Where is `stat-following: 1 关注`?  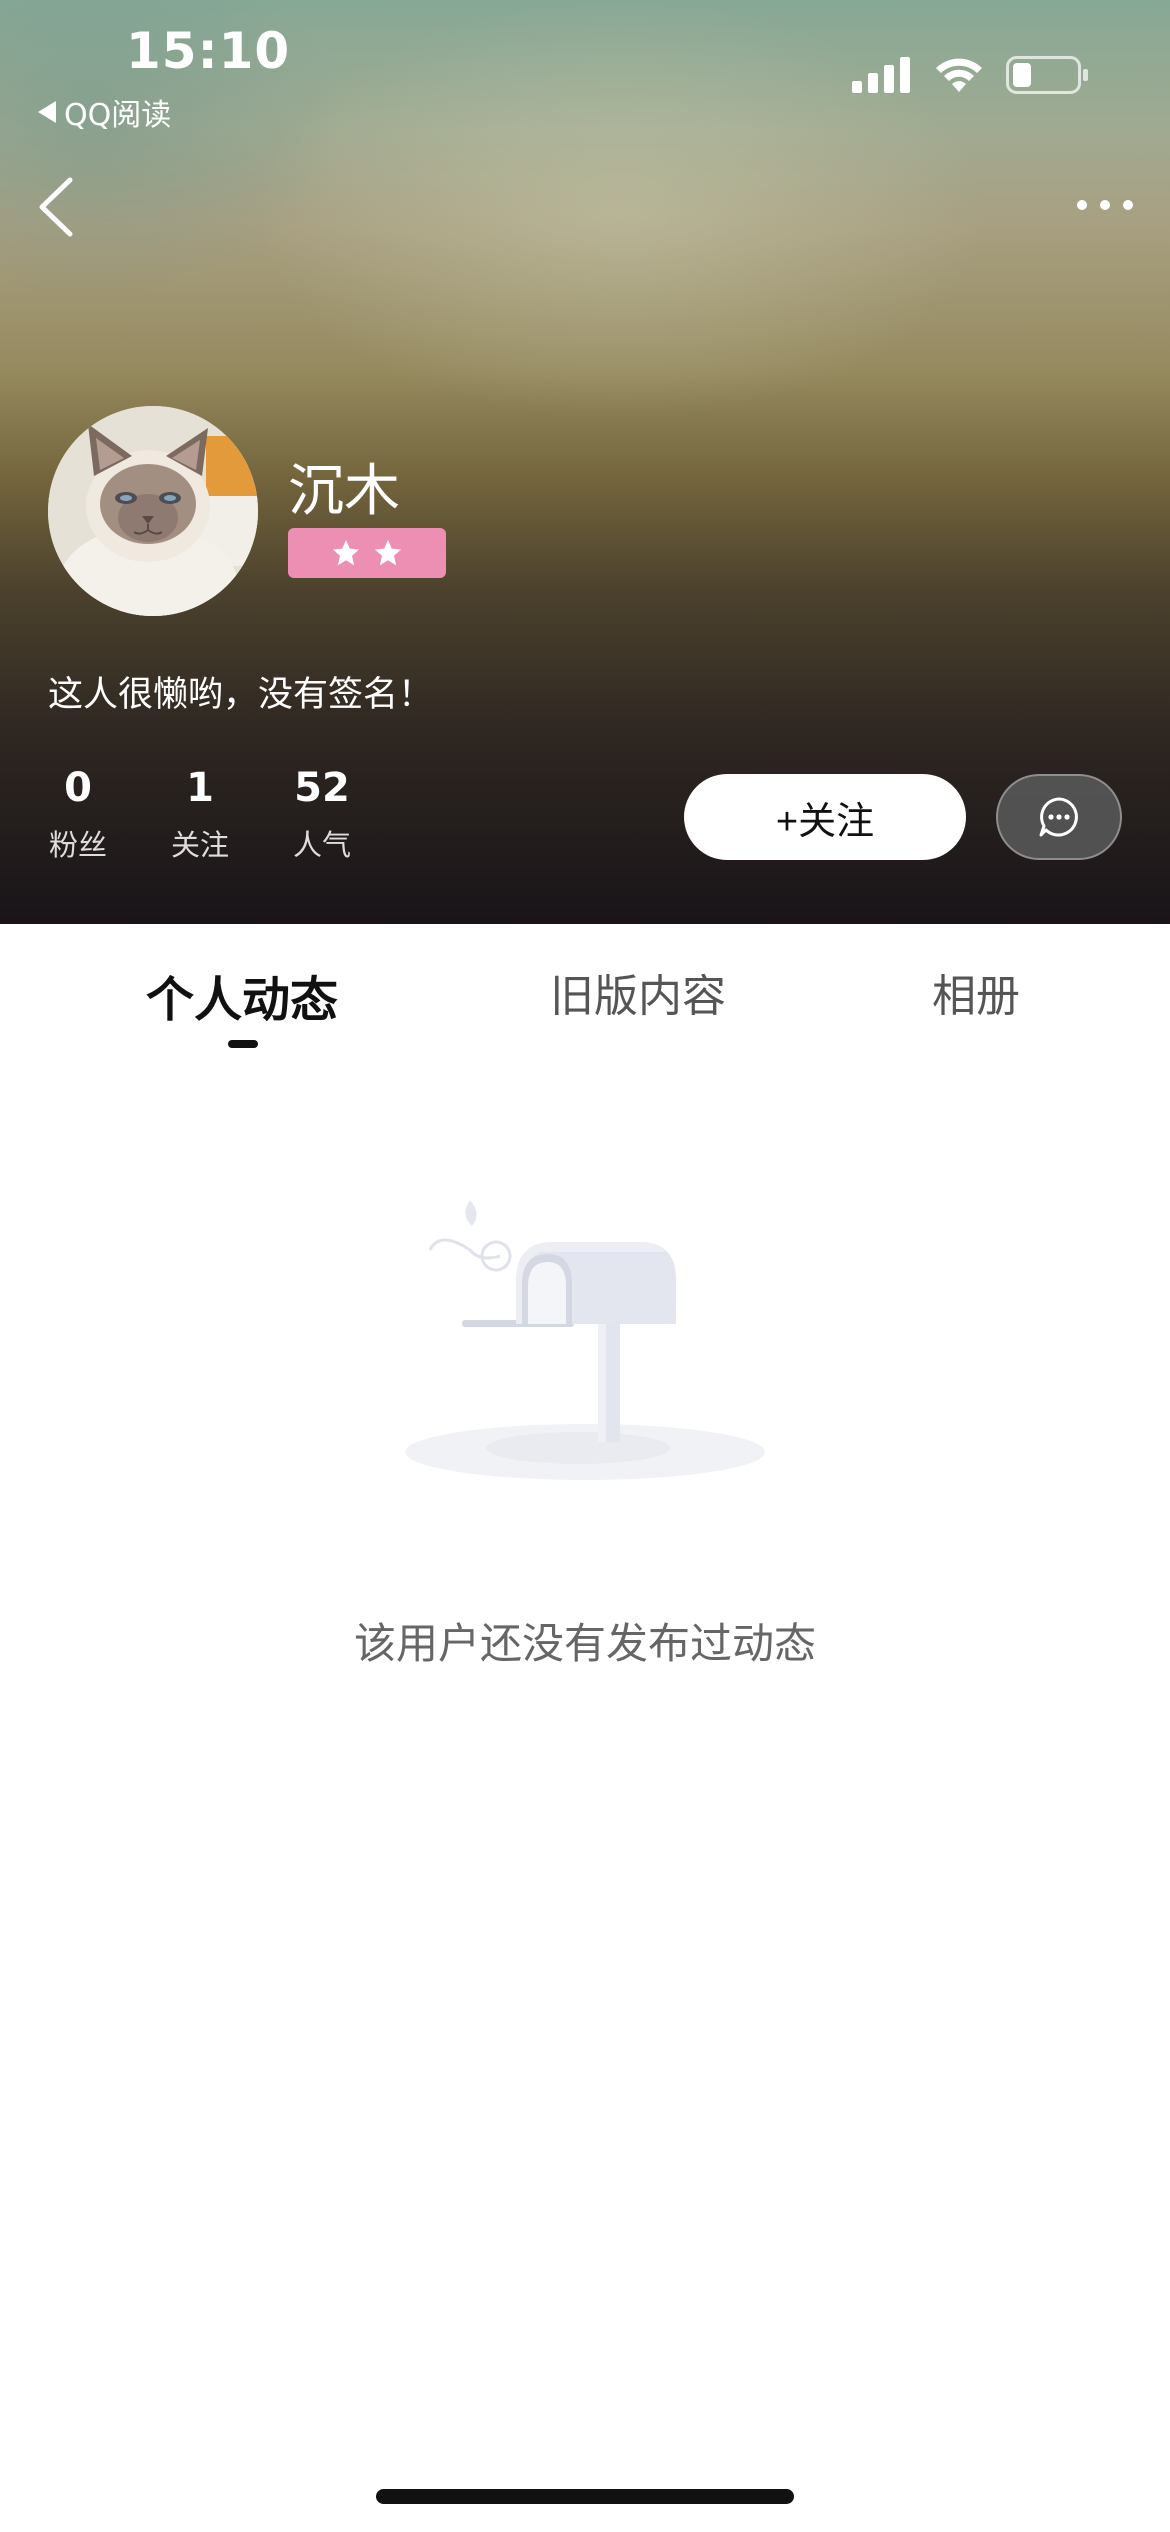
stat-following: 1 关注 is located at coordinates (200, 812).